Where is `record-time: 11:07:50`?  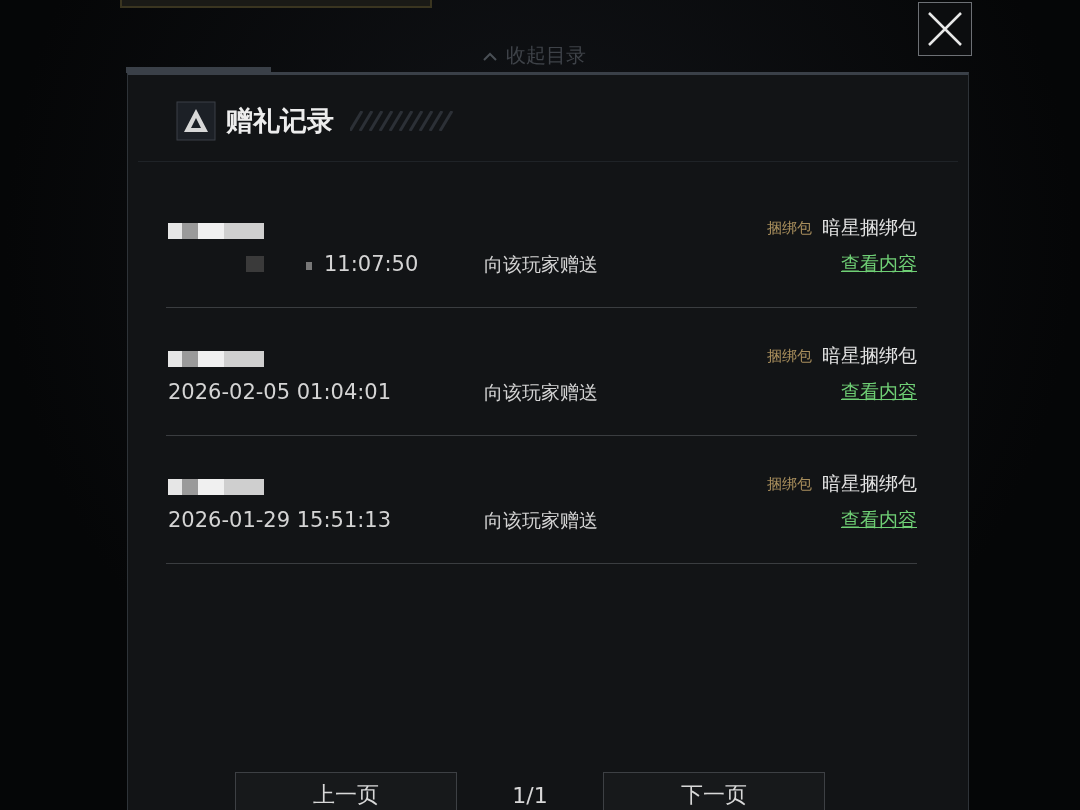 record-time: 11:07:50 is located at coordinates (371, 264).